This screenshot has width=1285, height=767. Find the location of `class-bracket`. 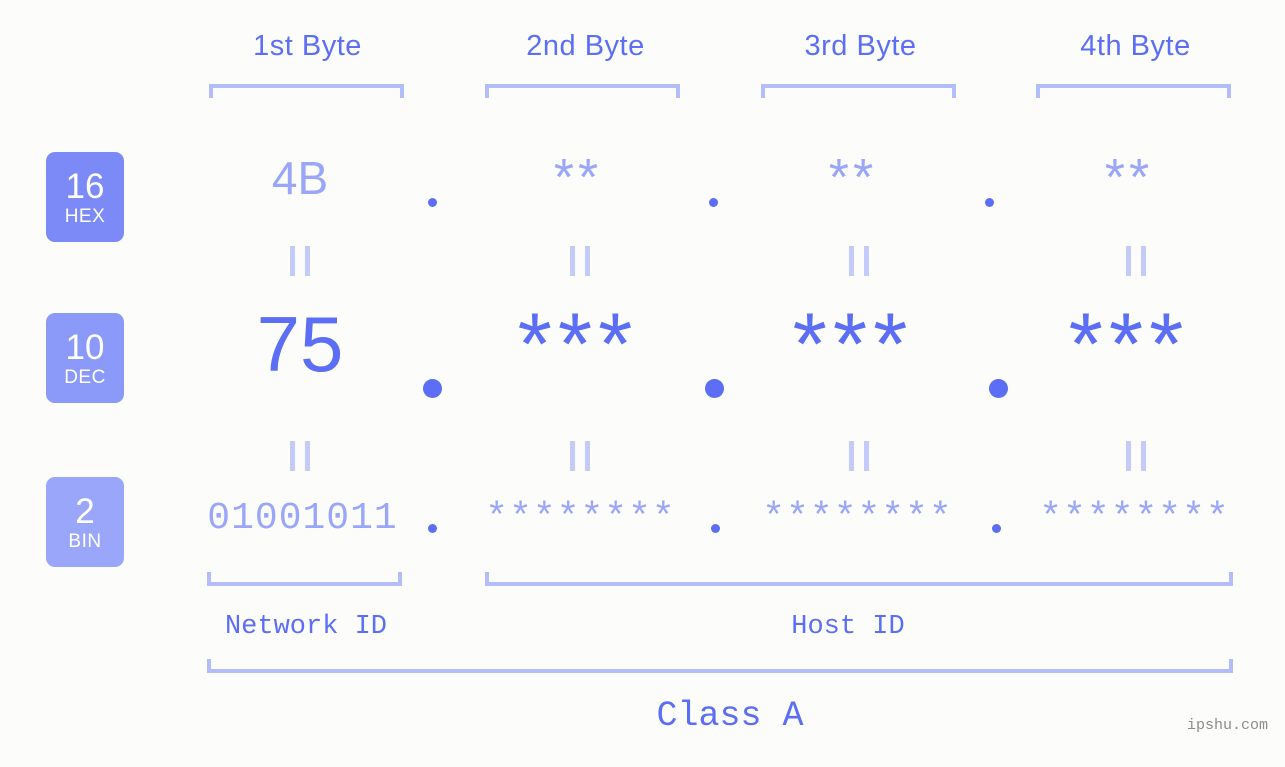

class-bracket is located at coordinates (720, 666).